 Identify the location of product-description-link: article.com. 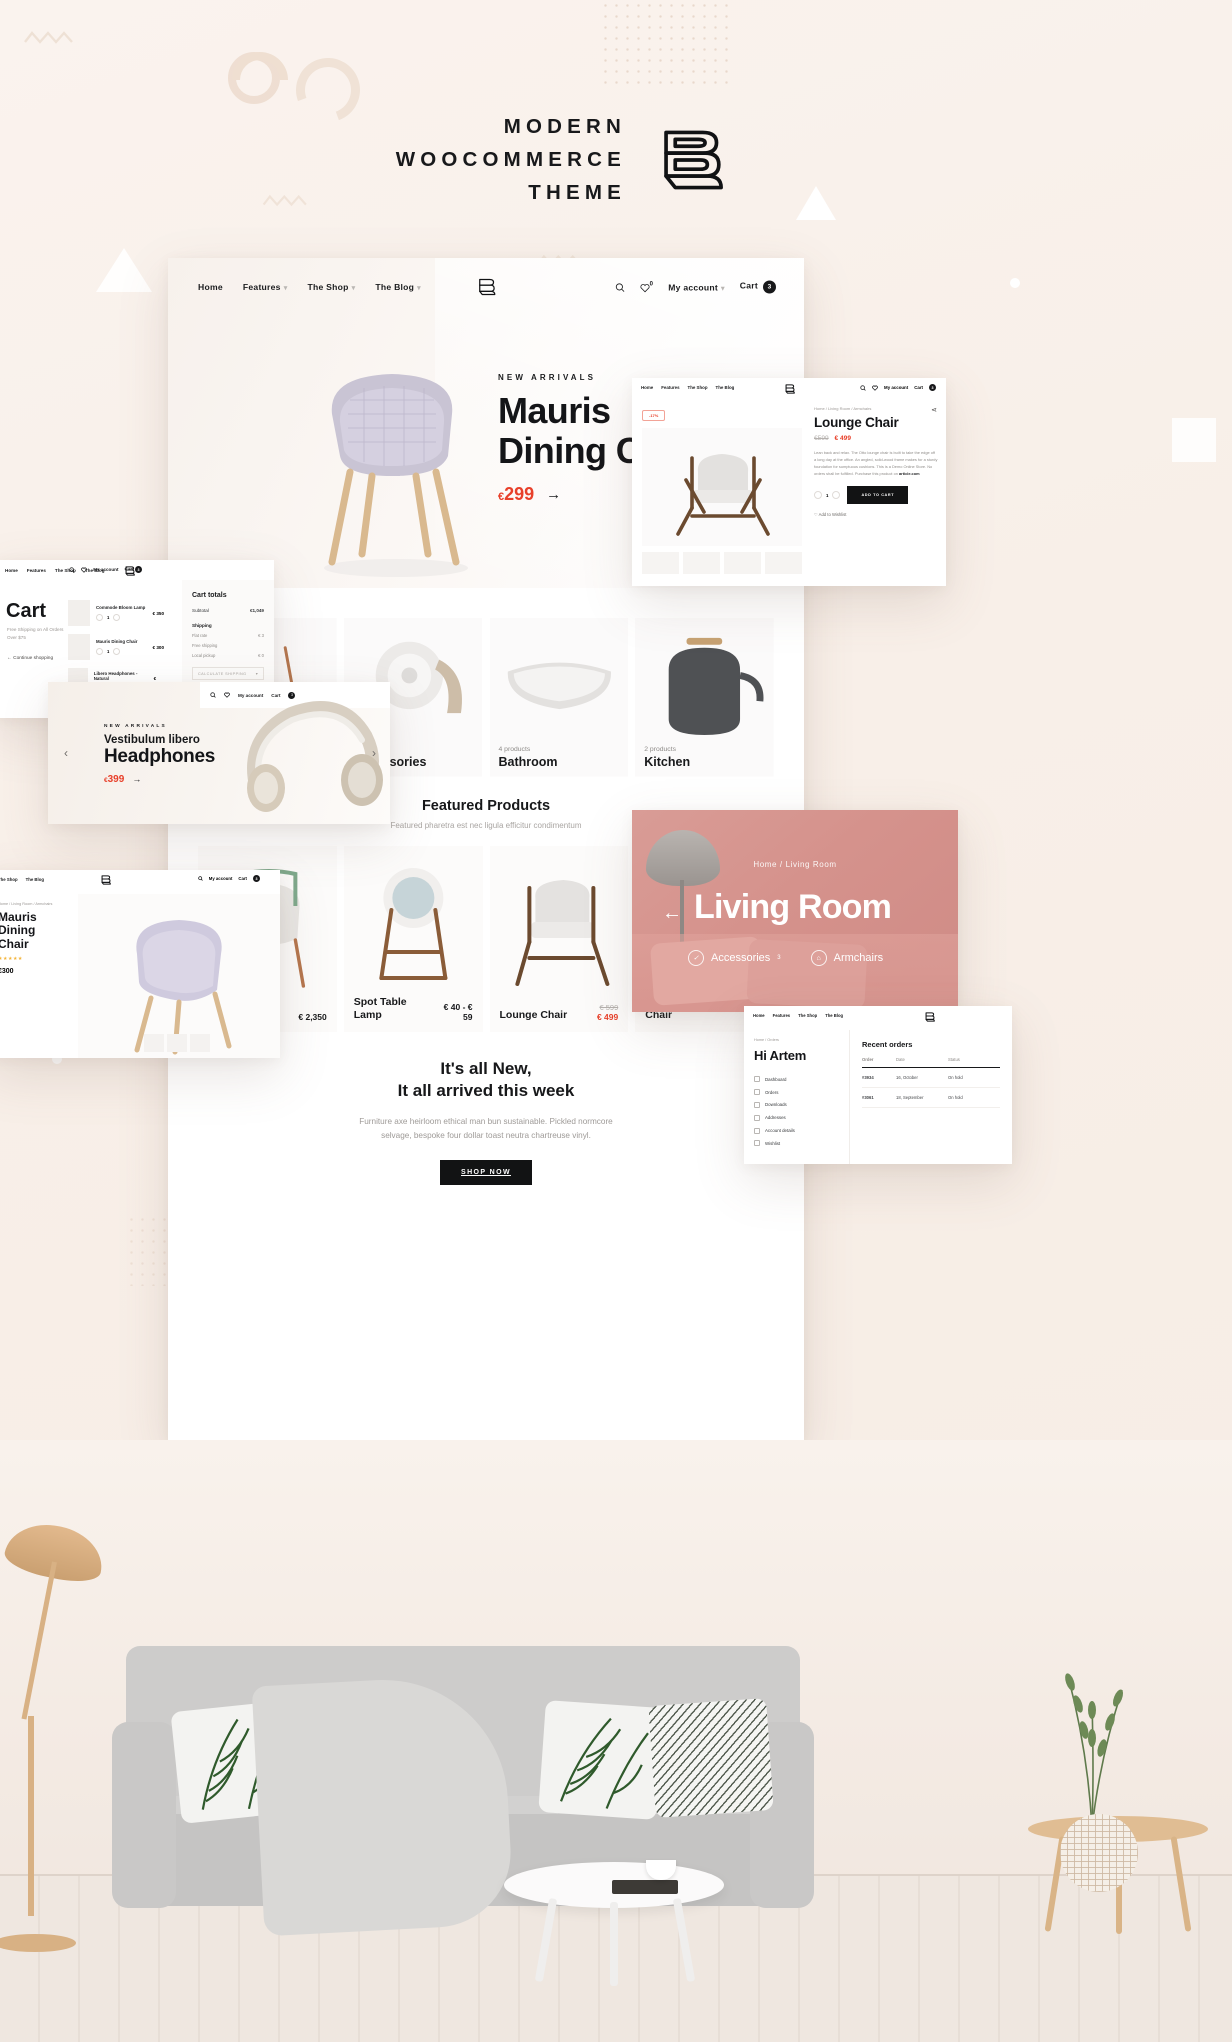
(909, 473).